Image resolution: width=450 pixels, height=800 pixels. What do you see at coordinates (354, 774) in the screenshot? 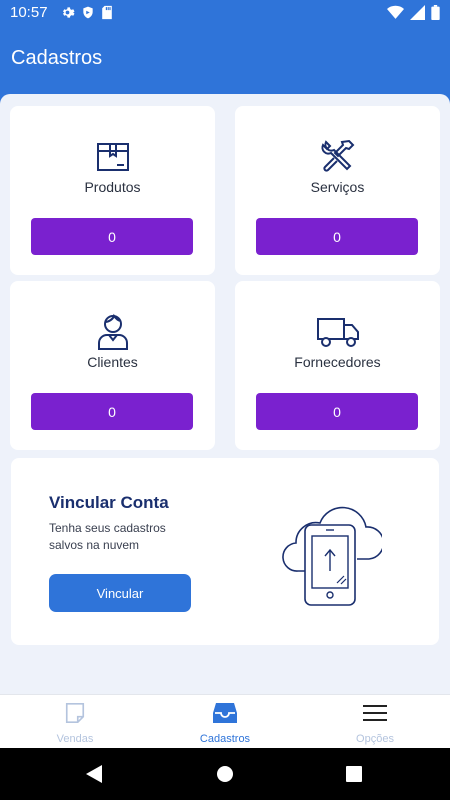
I see `recents-icon` at bounding box center [354, 774].